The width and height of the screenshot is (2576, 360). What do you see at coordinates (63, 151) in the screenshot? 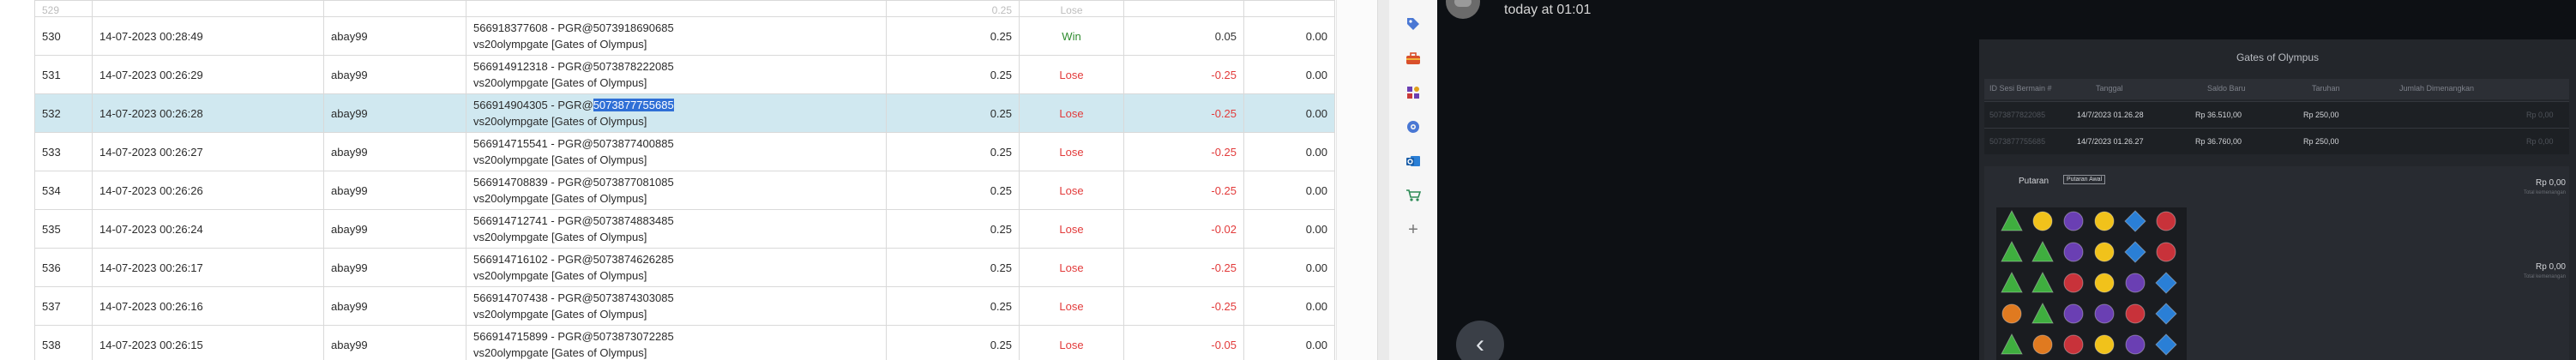
I see `row-number: 533` at bounding box center [63, 151].